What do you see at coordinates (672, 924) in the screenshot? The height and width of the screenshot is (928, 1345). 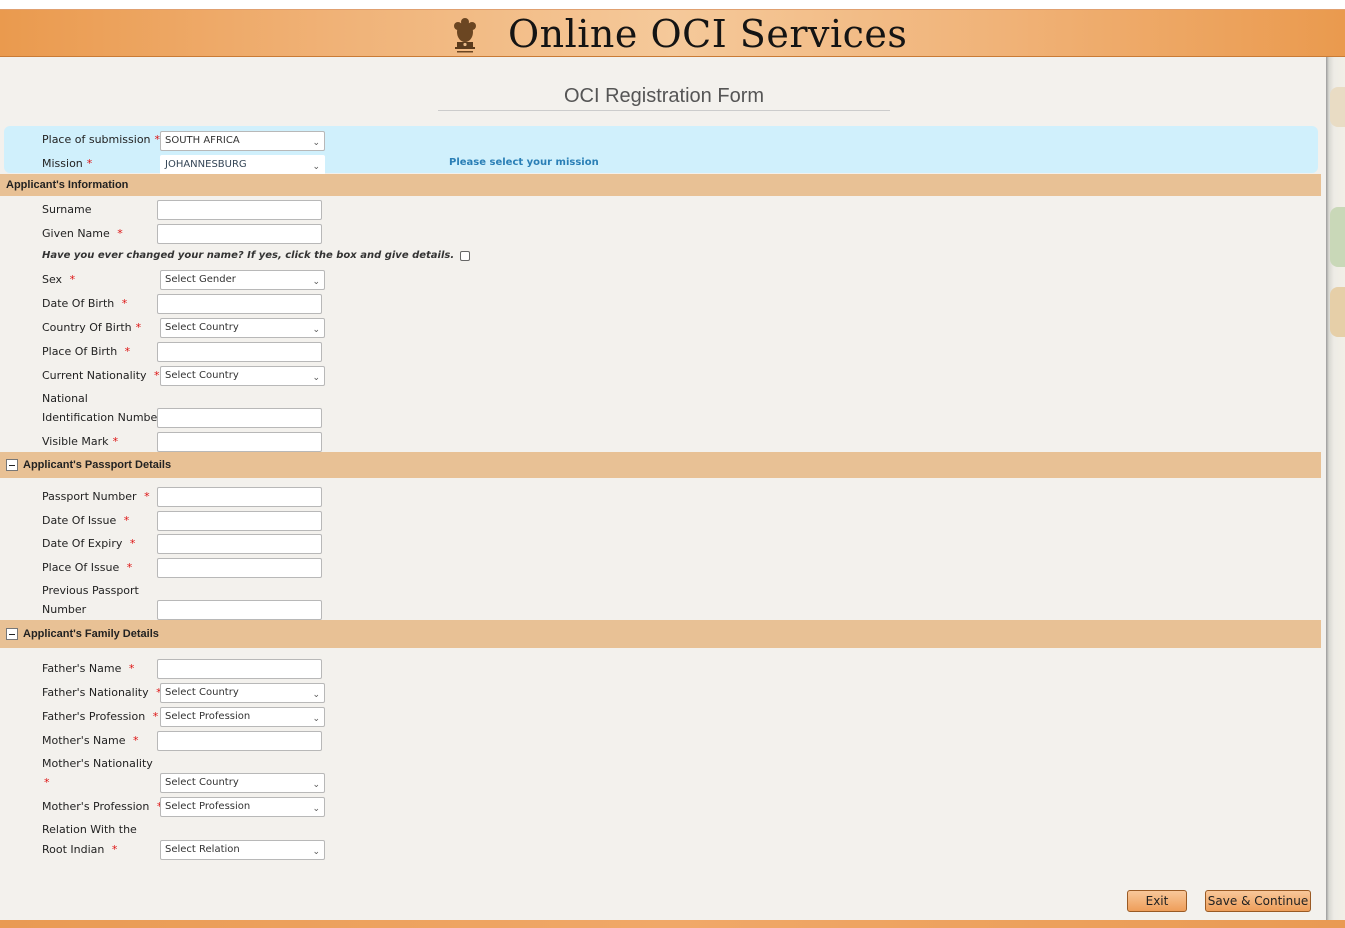 I see `page-footer-bar` at bounding box center [672, 924].